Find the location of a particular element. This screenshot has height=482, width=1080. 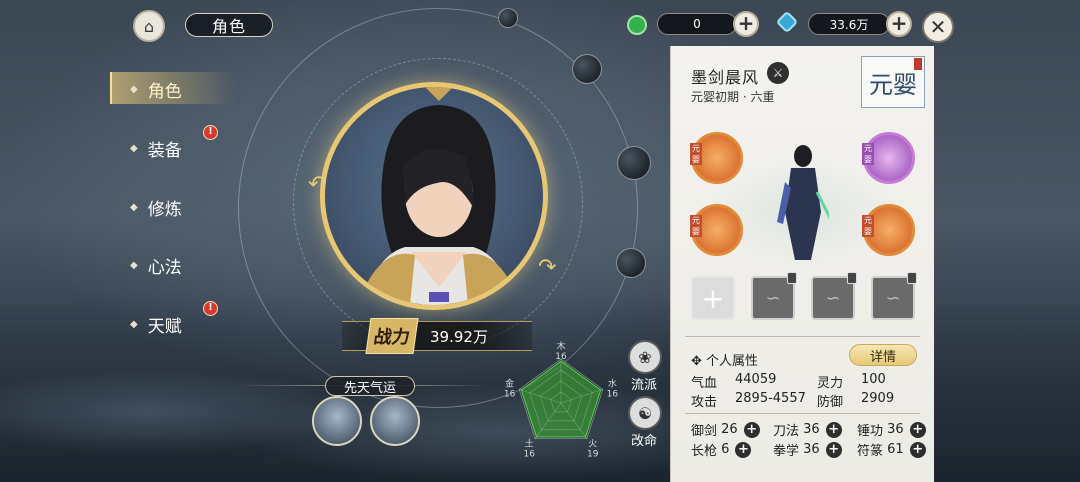

details-button: 详情 is located at coordinates (883, 355).